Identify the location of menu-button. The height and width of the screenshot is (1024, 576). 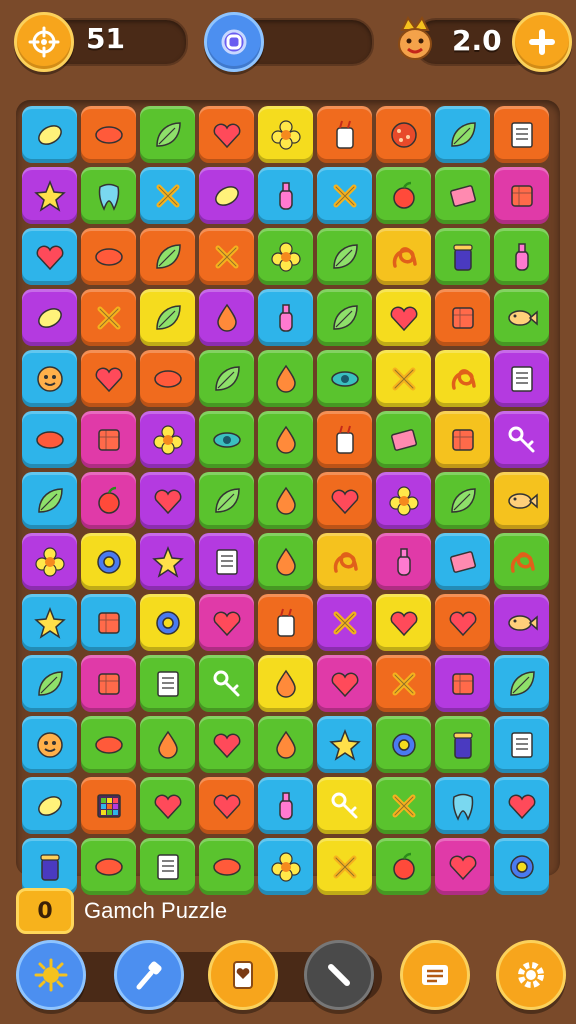
(435, 975).